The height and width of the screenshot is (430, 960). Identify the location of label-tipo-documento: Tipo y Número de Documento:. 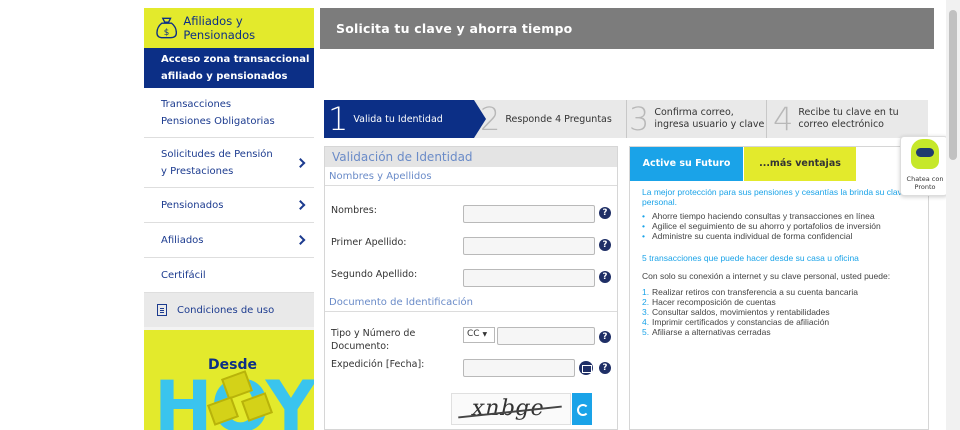
(373, 340).